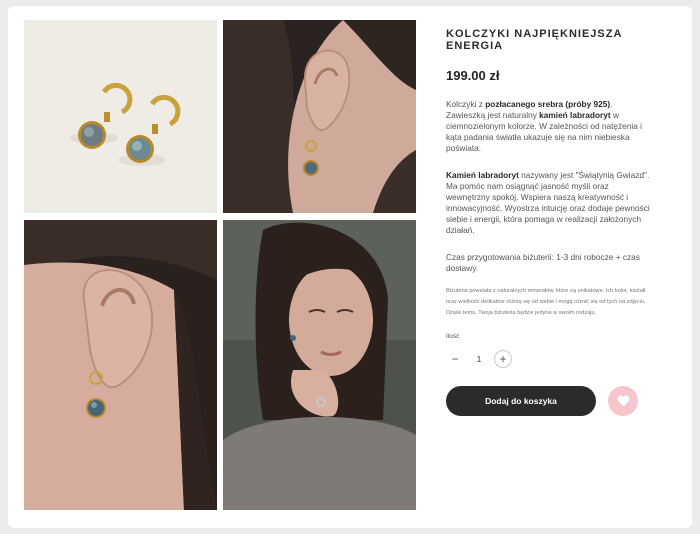 This screenshot has height=534, width=700. Describe the element at coordinates (549, 359) in the screenshot. I see `quantity-stepper: − 1 +` at that location.